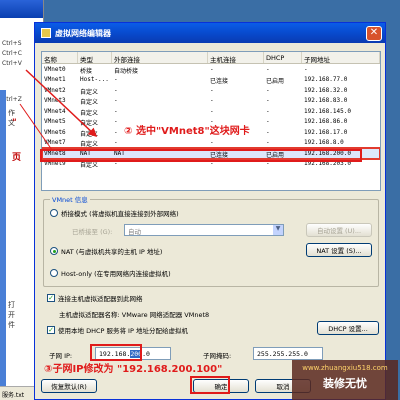  What do you see at coordinates (345, 368) in the screenshot?
I see `watermark-url: www.zhuangxiu518.com` at bounding box center [345, 368].